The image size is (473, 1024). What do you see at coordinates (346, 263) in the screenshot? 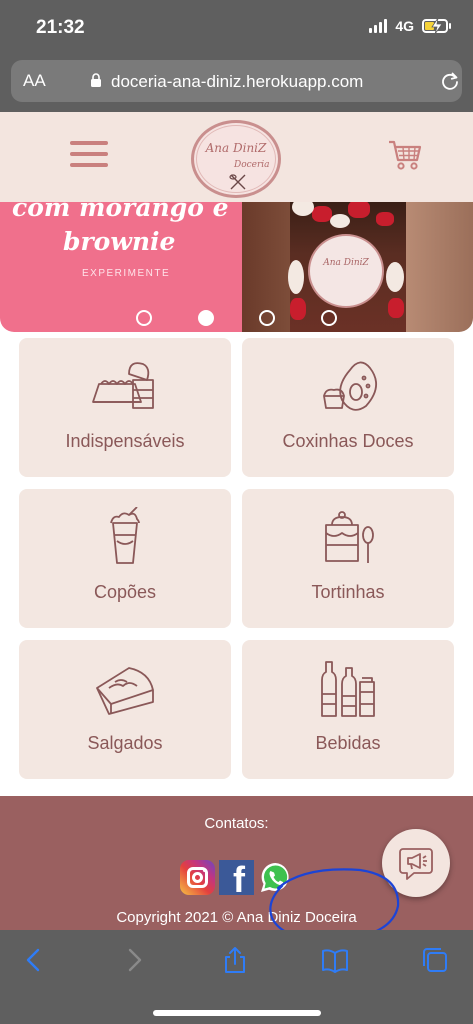
I see `jar-label-text: Ana DiniZ` at bounding box center [346, 263].